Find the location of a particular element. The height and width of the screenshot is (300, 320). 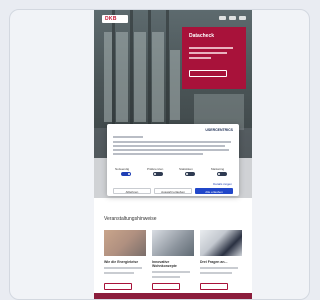

accept-all-button: Alle erlauben is located at coordinates (214, 191).